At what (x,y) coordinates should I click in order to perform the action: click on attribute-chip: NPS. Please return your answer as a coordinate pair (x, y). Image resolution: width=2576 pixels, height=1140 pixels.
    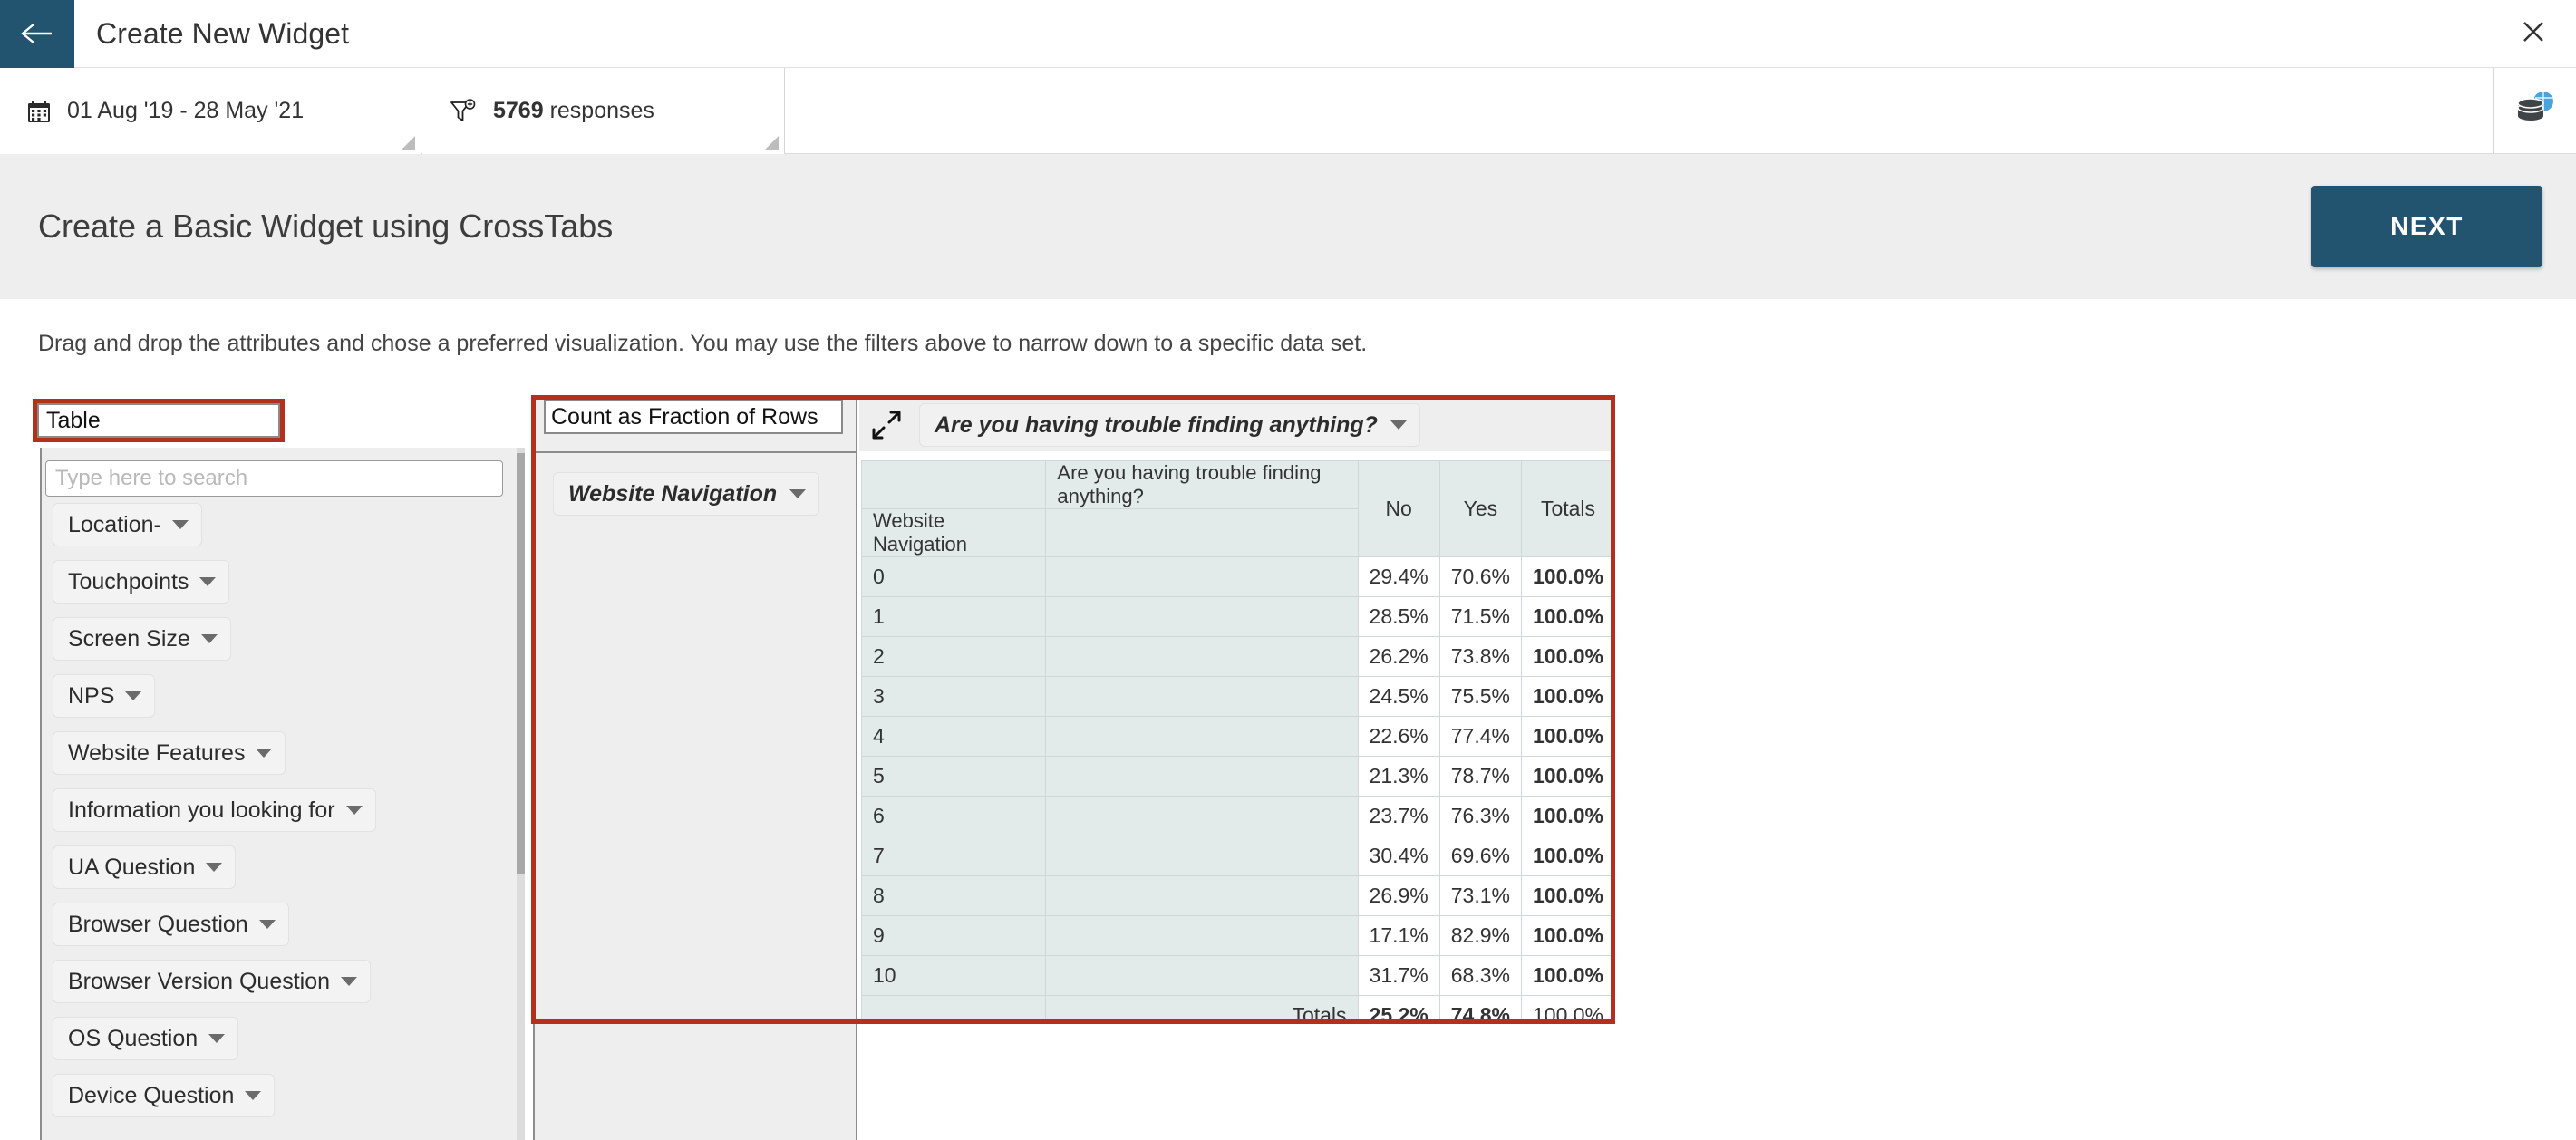
    Looking at the image, I should click on (104, 696).